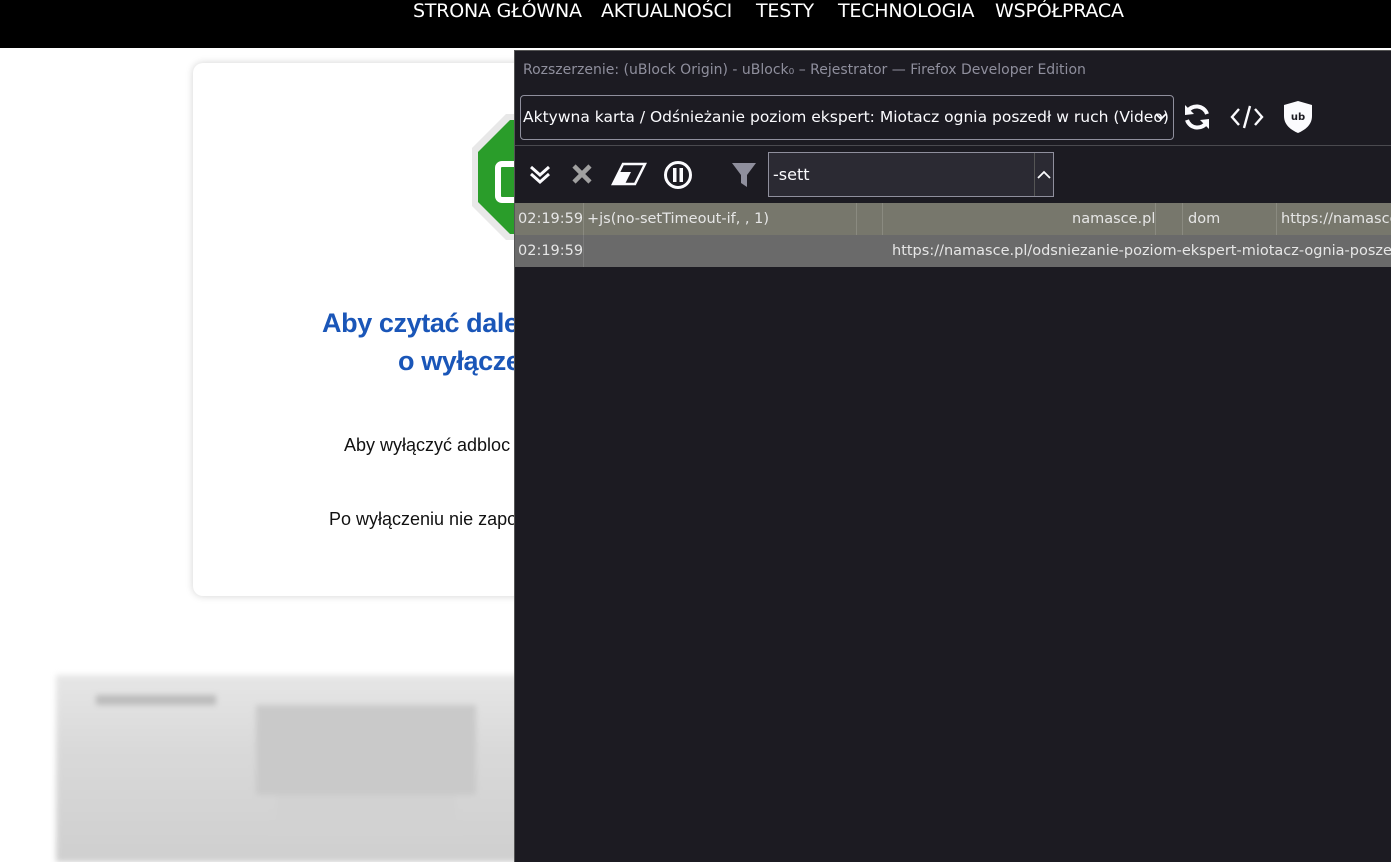  I want to click on notice-text-2: Po wyłączeniu nie zapo, so click(423, 519).